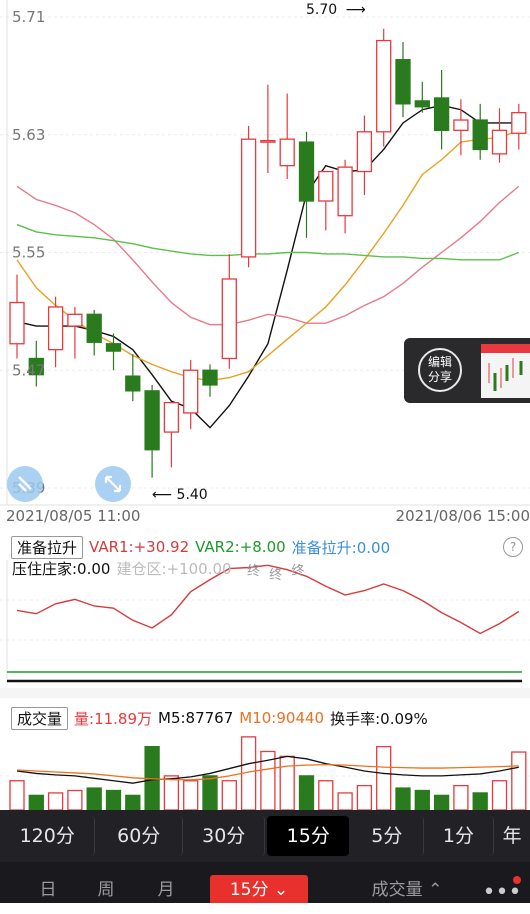 This screenshot has height=914, width=530. What do you see at coordinates (259, 889) in the screenshot?
I see `tab-15min: 15分 ⌄` at bounding box center [259, 889].